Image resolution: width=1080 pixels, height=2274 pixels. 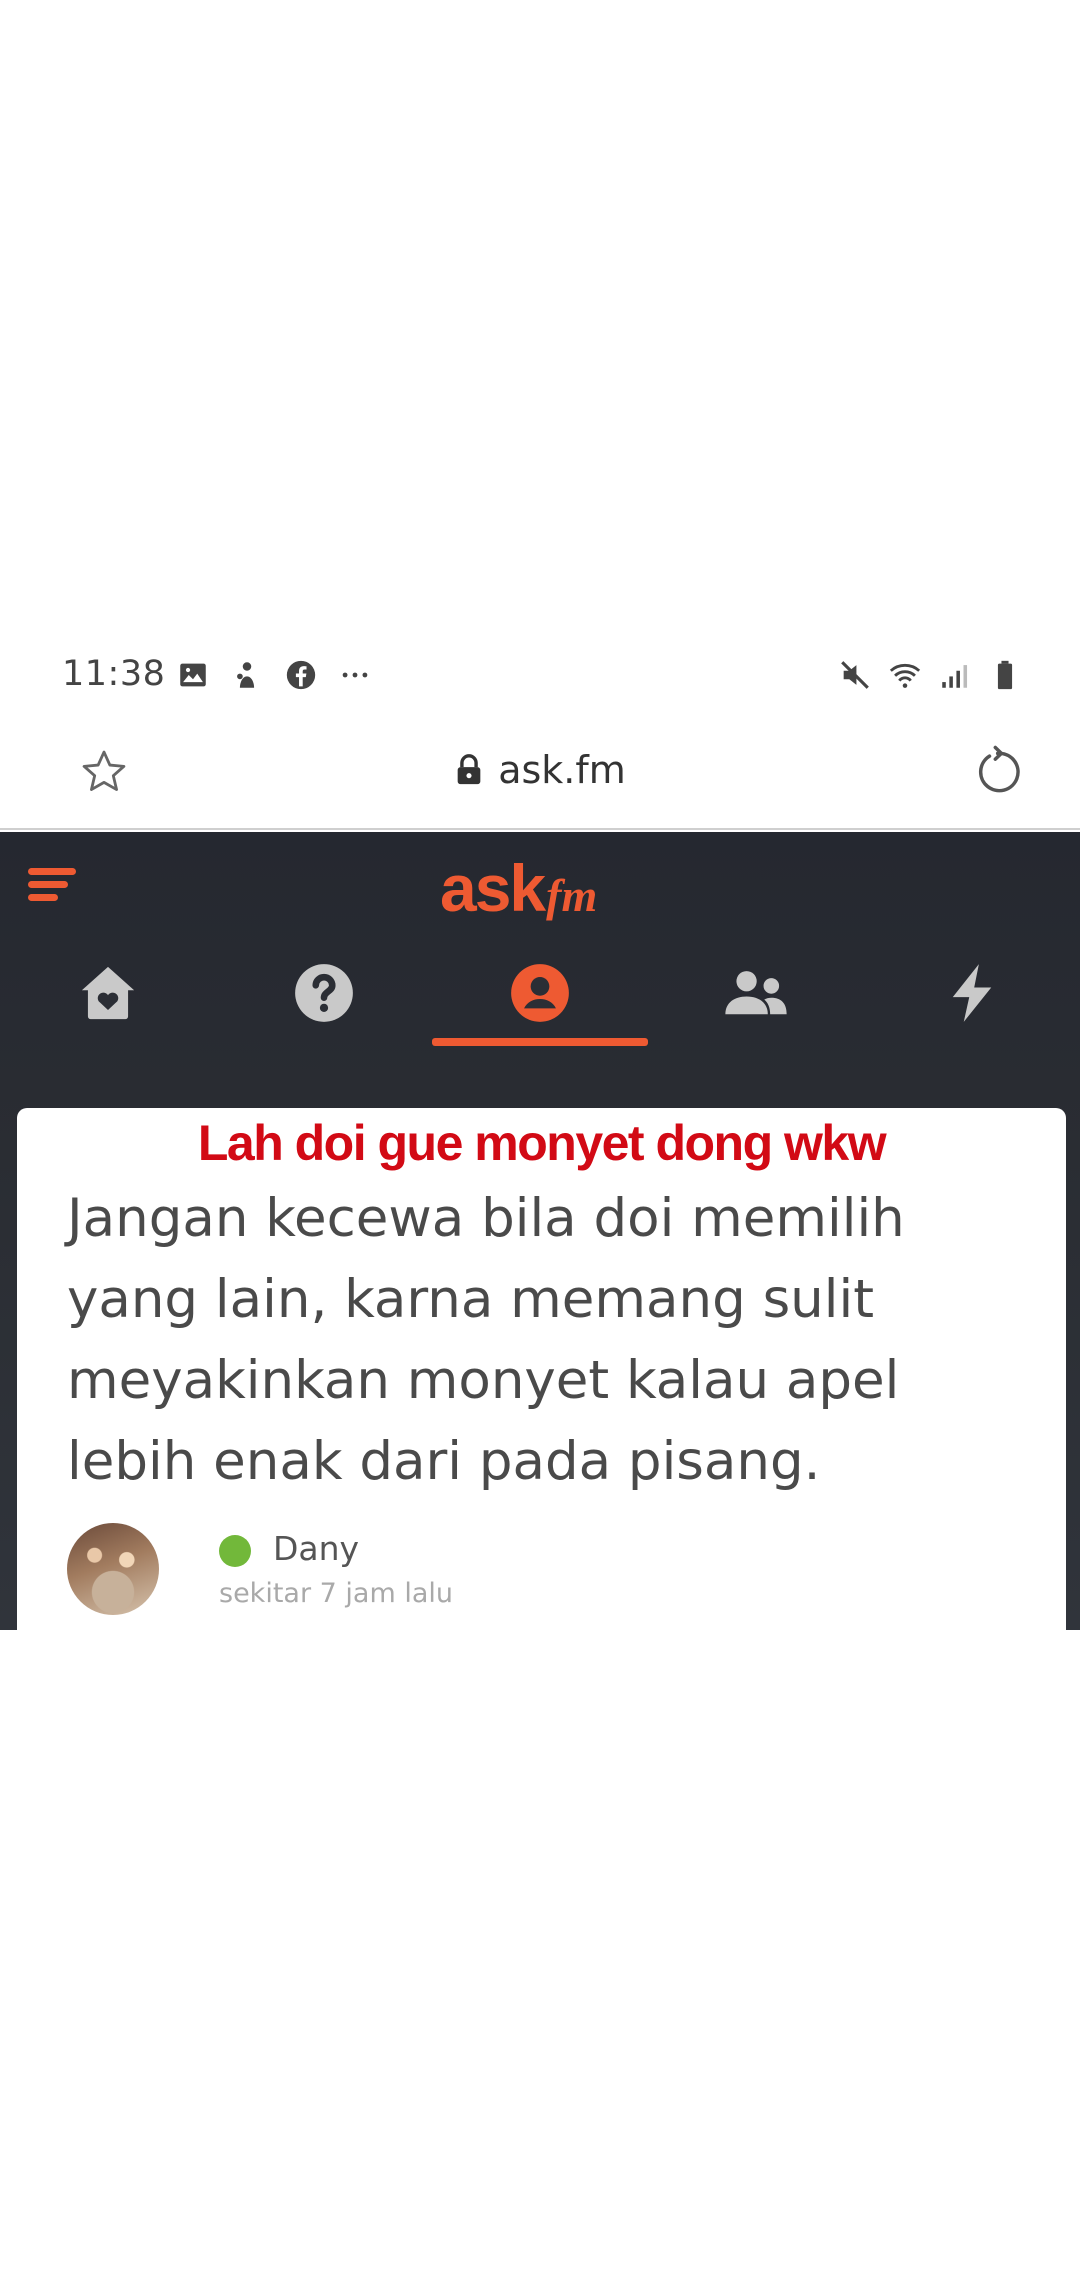 I want to click on online-status-icon, so click(x=235, y=1551).